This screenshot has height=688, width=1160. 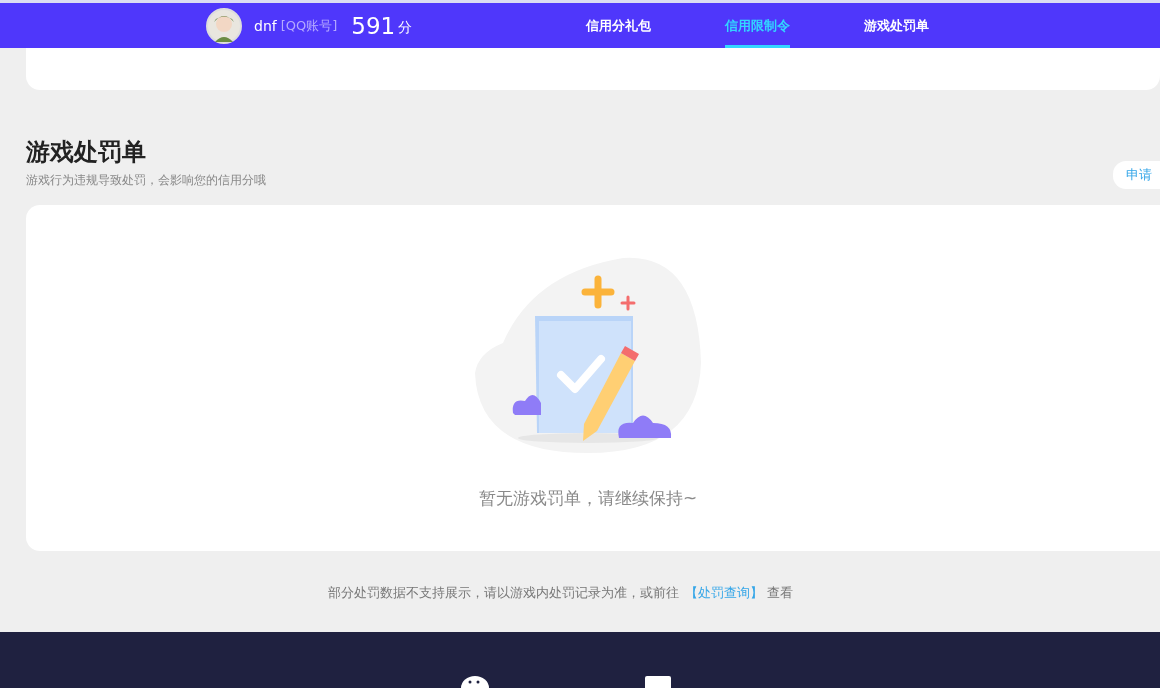 What do you see at coordinates (1136, 175) in the screenshot?
I see `apply-button: 申请` at bounding box center [1136, 175].